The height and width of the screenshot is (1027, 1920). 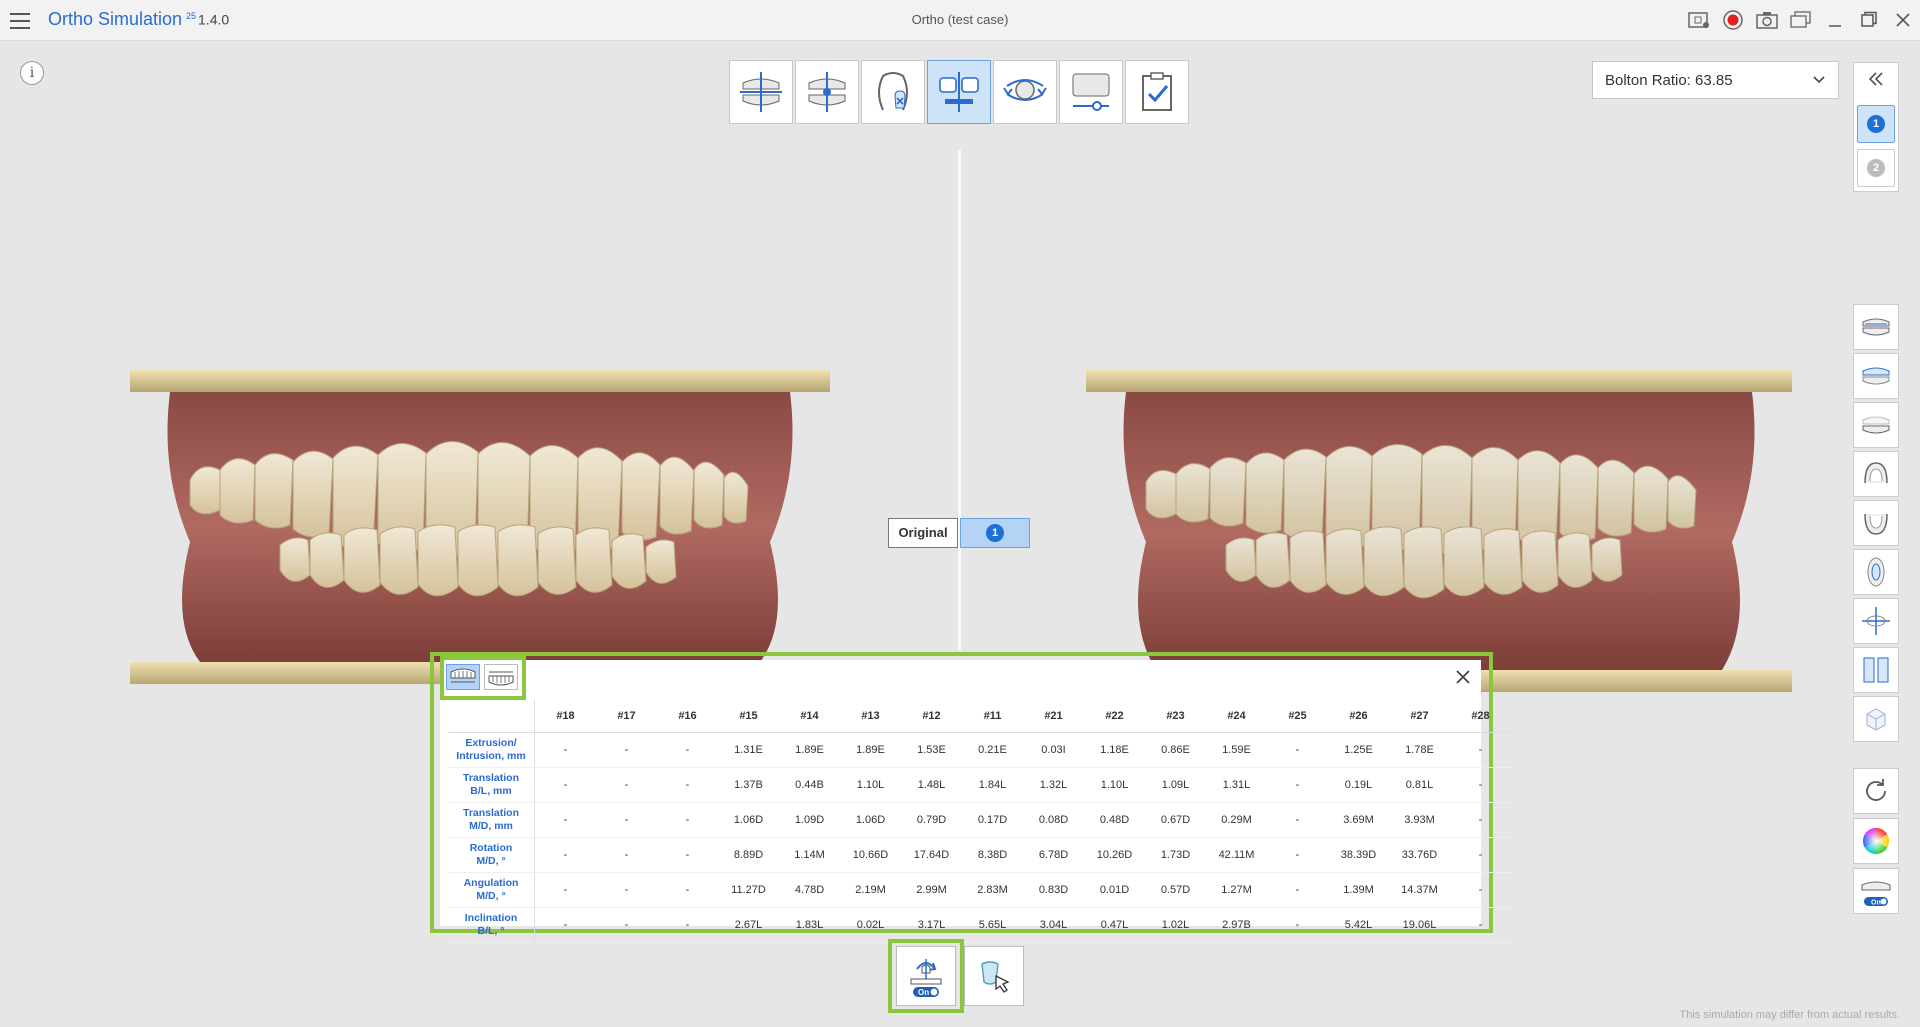 I want to click on close-window-icon, so click(x=1903, y=20).